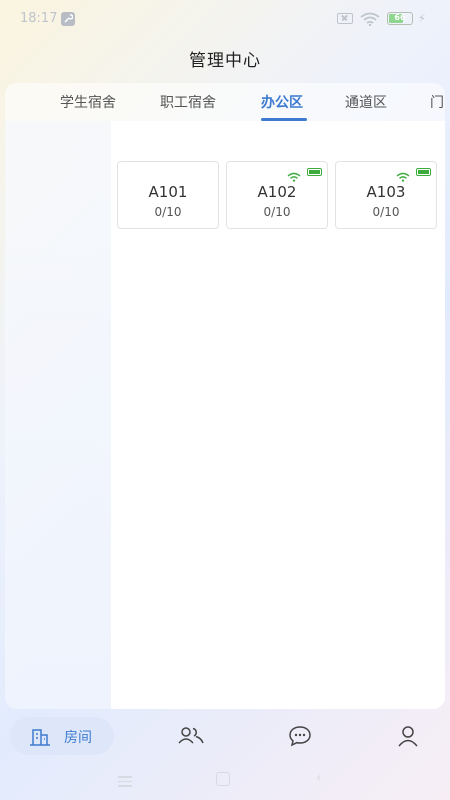 This screenshot has width=450, height=800. What do you see at coordinates (68, 19) in the screenshot?
I see `wrench-icon` at bounding box center [68, 19].